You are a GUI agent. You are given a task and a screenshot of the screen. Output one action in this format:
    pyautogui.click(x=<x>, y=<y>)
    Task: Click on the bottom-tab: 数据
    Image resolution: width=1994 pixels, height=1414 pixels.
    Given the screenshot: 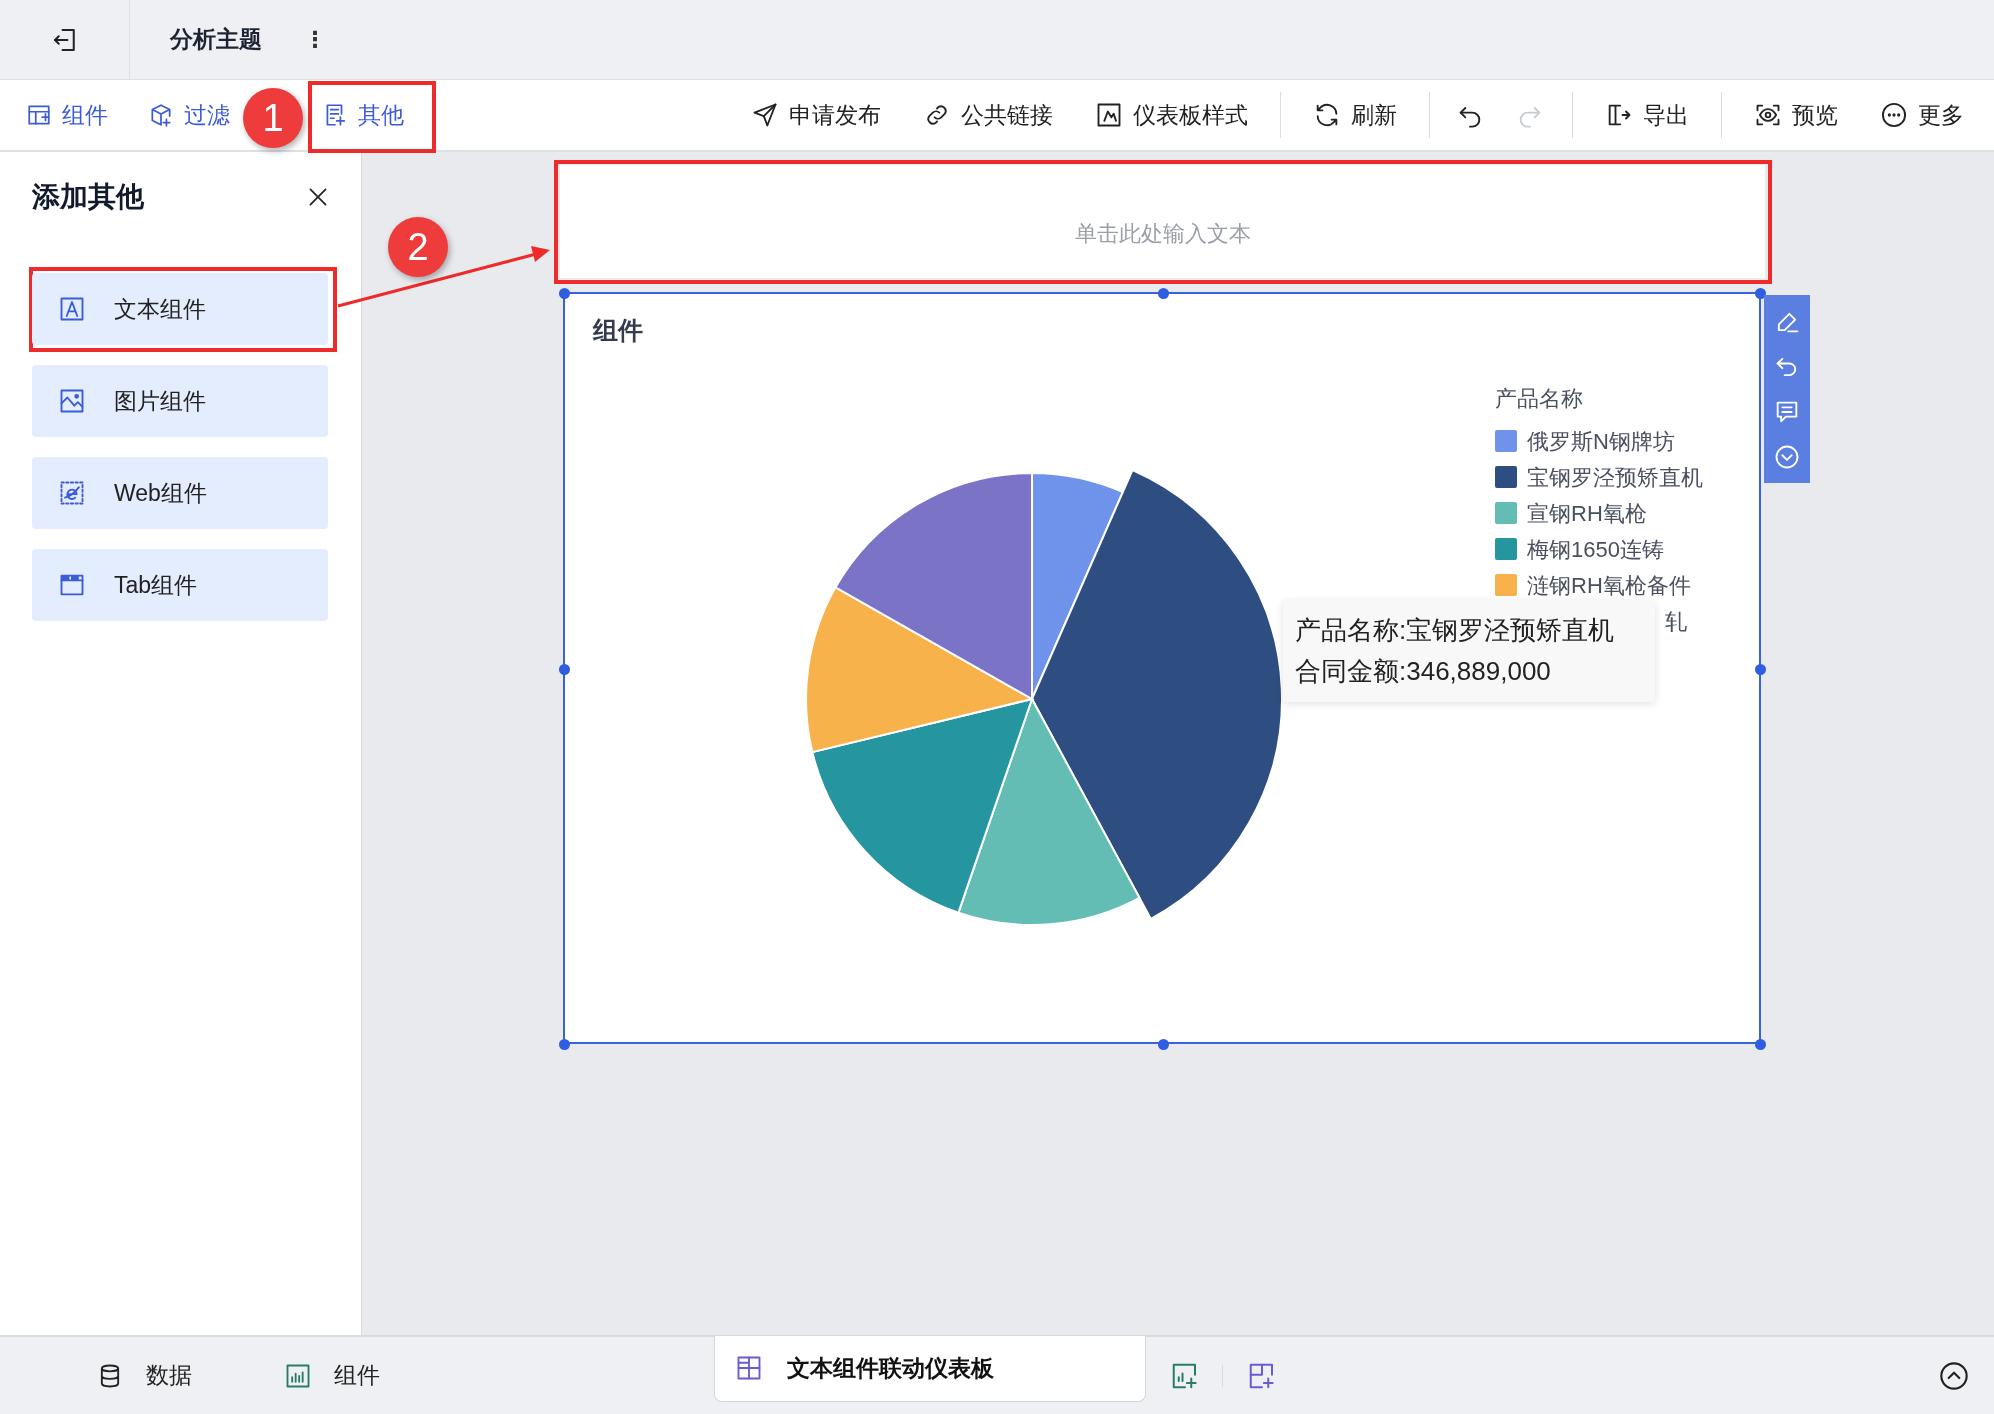 What is the action you would take?
    pyautogui.click(x=144, y=1375)
    